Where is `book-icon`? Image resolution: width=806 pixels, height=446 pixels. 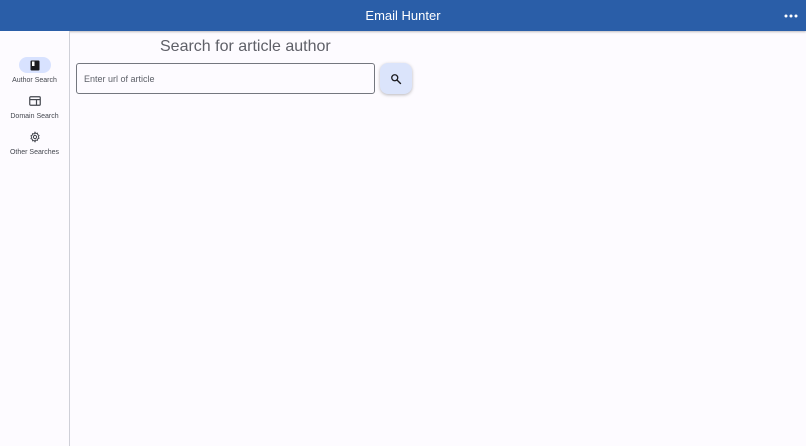 book-icon is located at coordinates (34, 65).